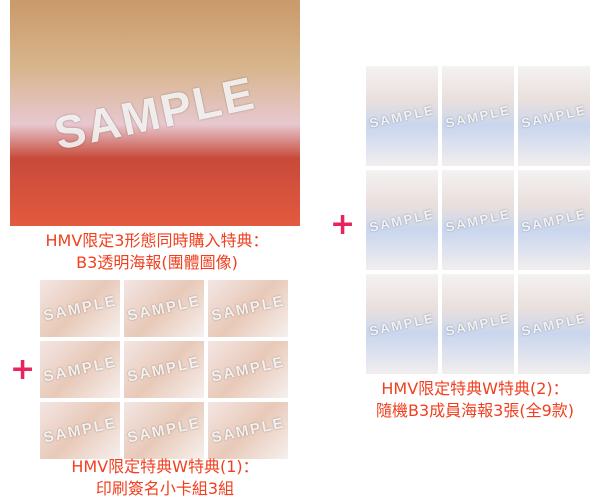 The width and height of the screenshot is (596, 503). What do you see at coordinates (165, 466) in the screenshot?
I see `photocards-caption-line1: HMV限定特典W特典(1)：` at bounding box center [165, 466].